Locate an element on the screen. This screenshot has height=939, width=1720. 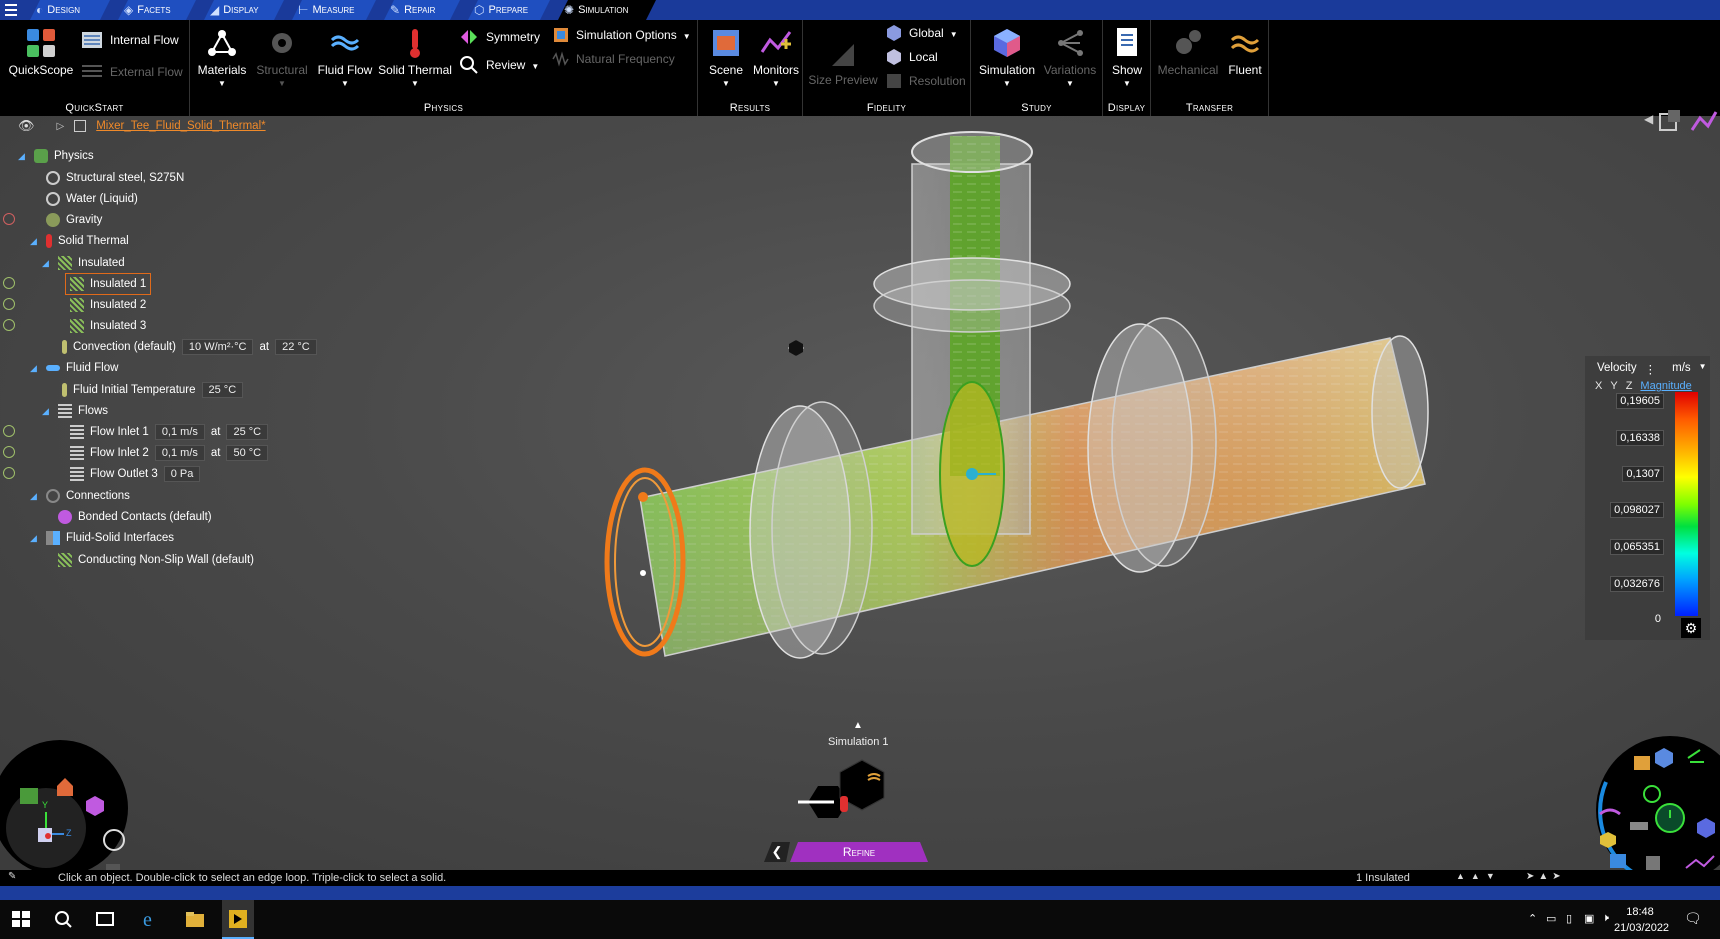
right-tool-wheel is located at coordinates (1650, 803).